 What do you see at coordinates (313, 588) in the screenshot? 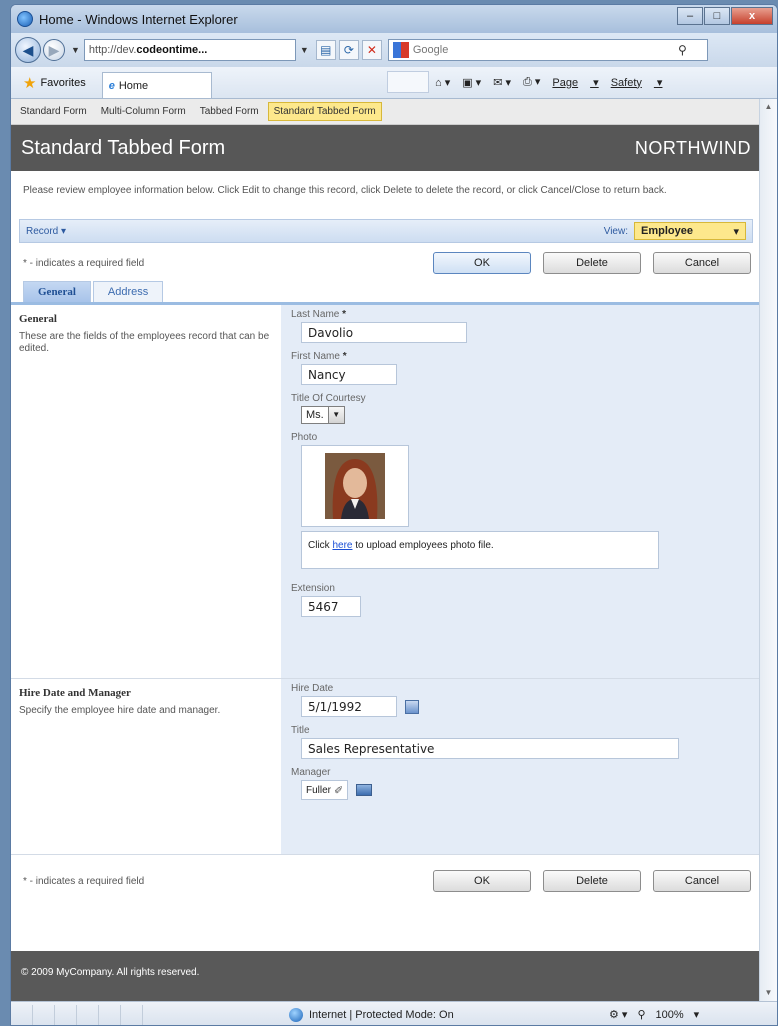
I see `extension-label: Extension` at bounding box center [313, 588].